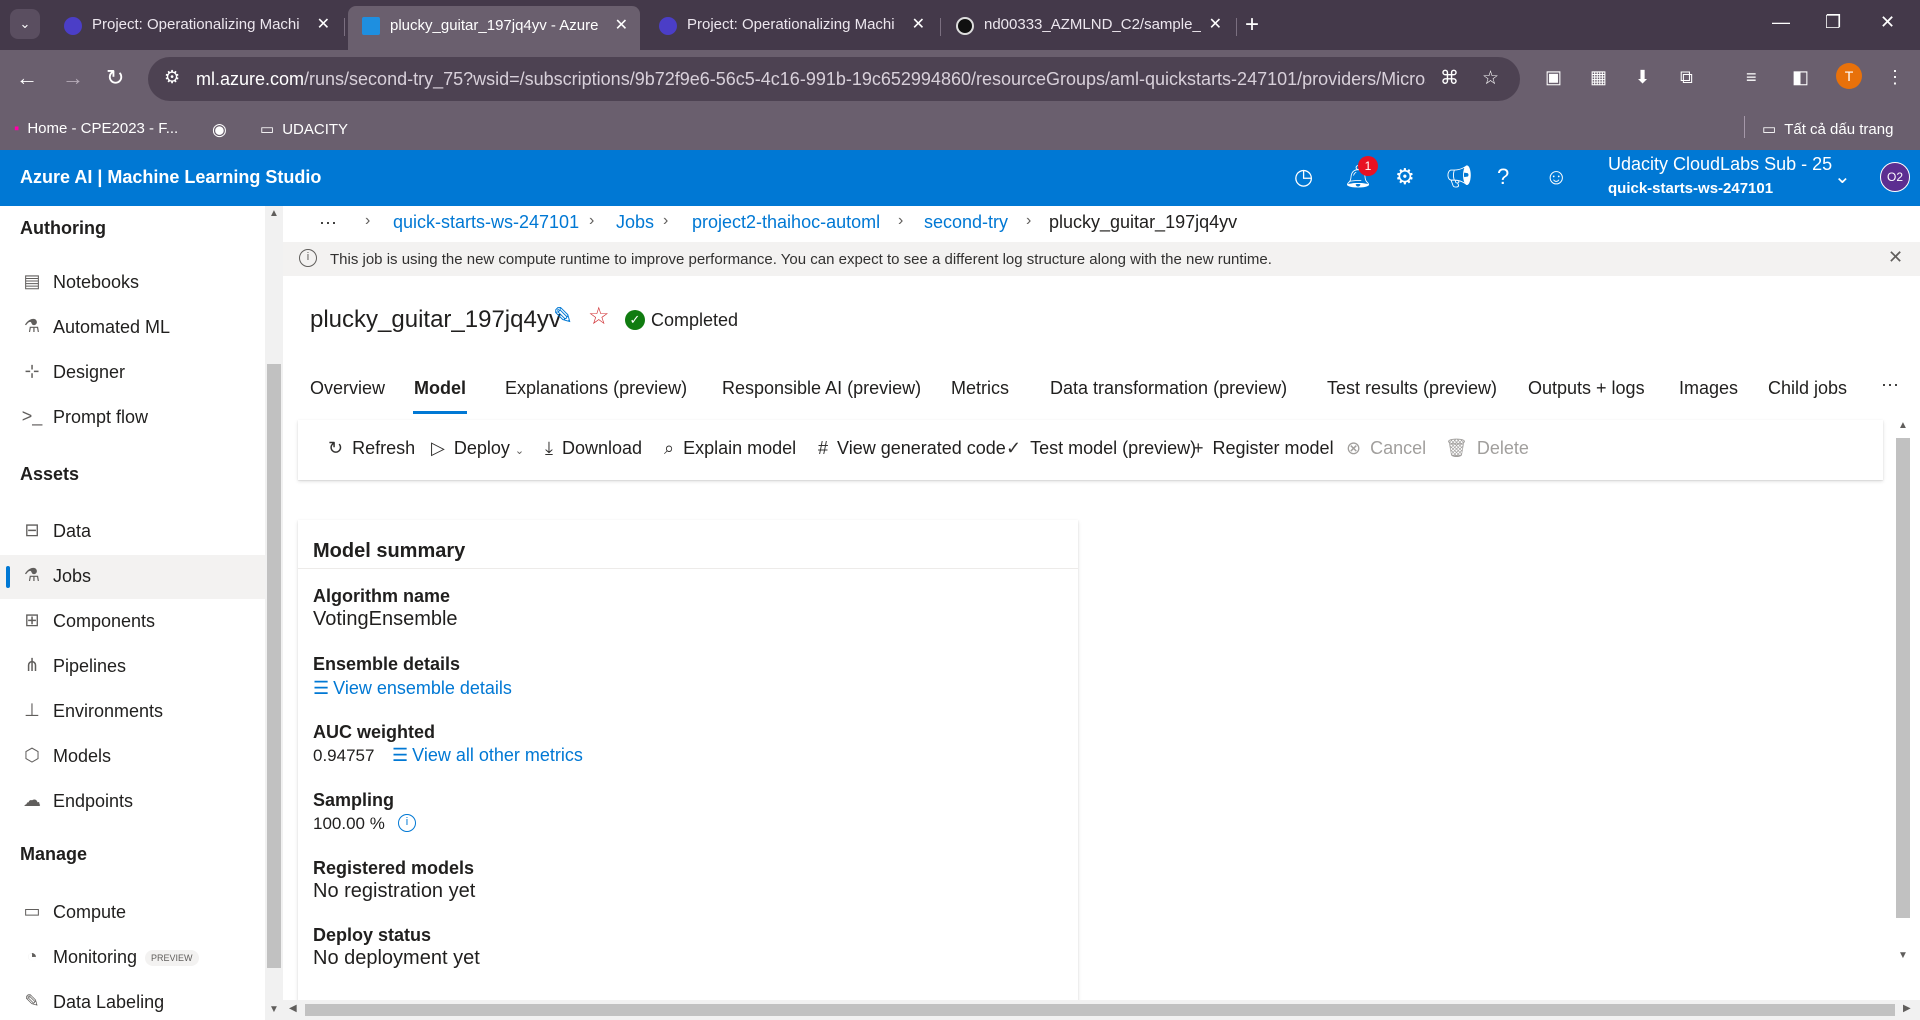 Image resolution: width=1920 pixels, height=1020 pixels. What do you see at coordinates (1449, 78) in the screenshot?
I see `translate-icon: ⌘` at bounding box center [1449, 78].